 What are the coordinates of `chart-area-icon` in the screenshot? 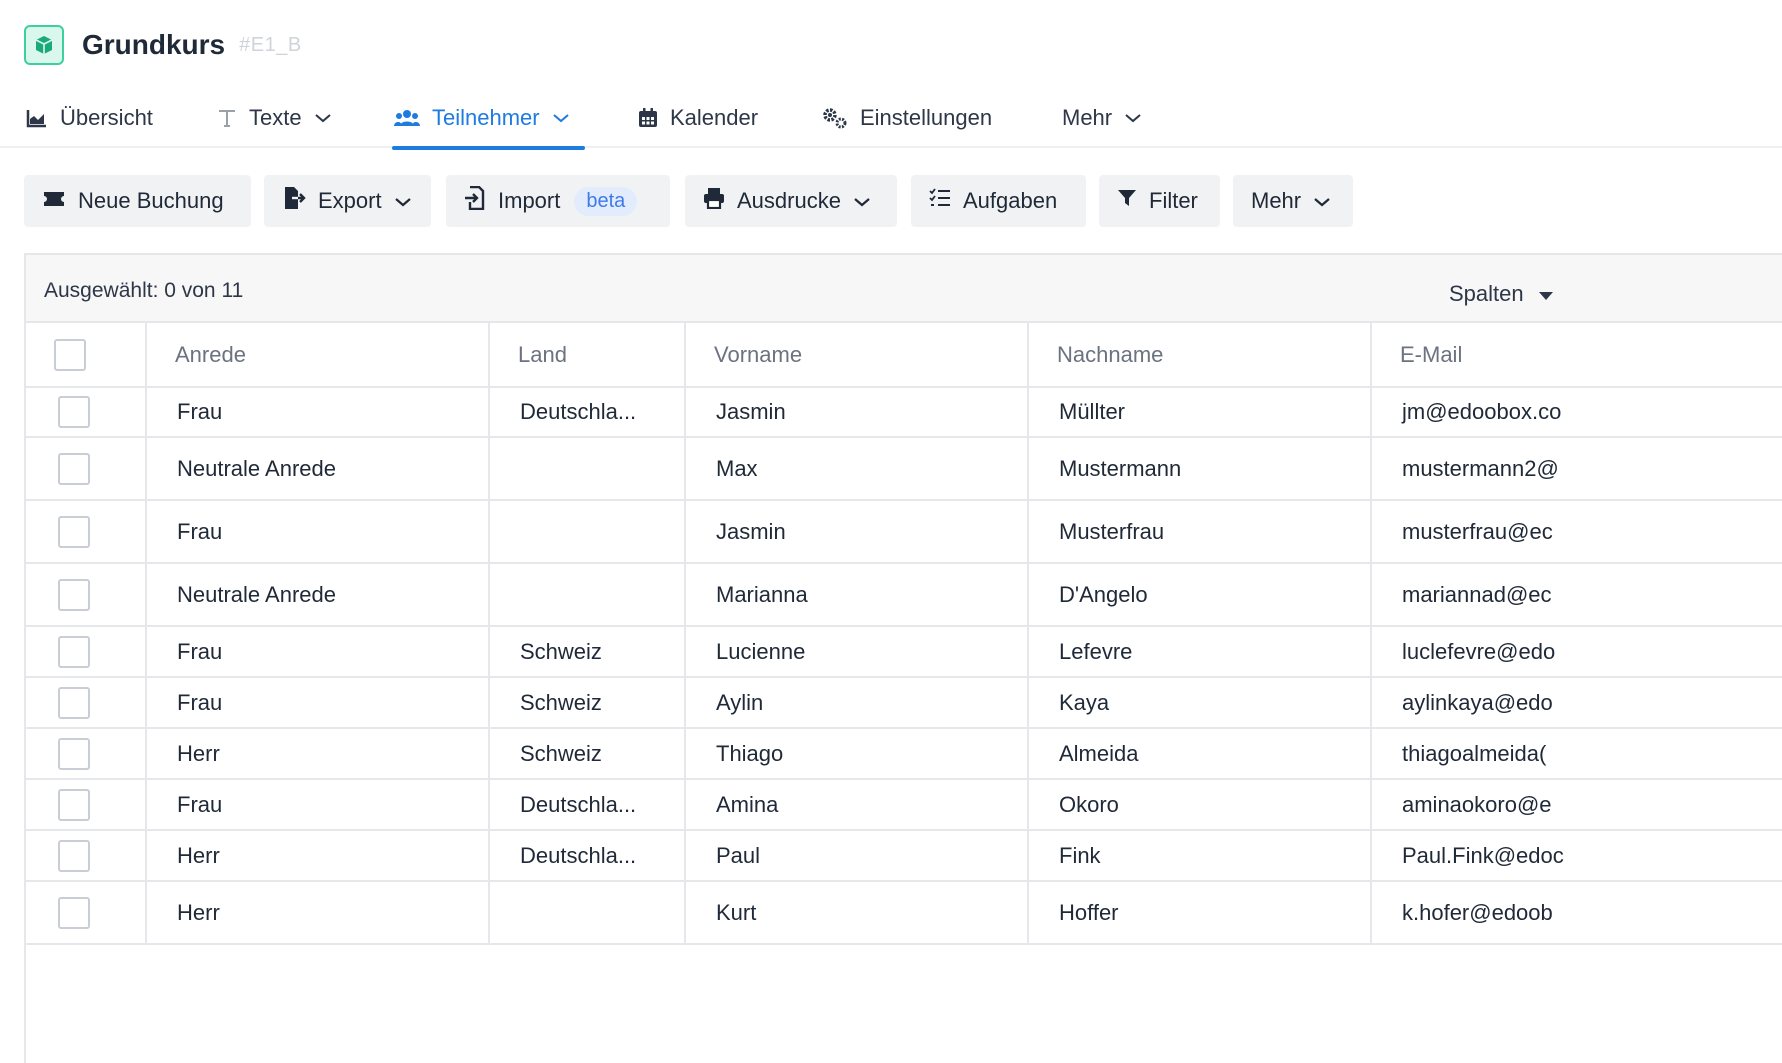 It's located at (37, 118).